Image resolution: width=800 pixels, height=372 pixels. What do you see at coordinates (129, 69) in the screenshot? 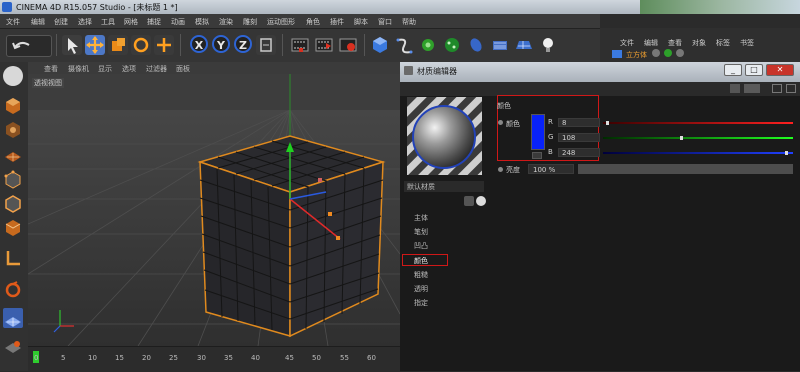
I see `vp-menu-options: 选项` at bounding box center [129, 69].